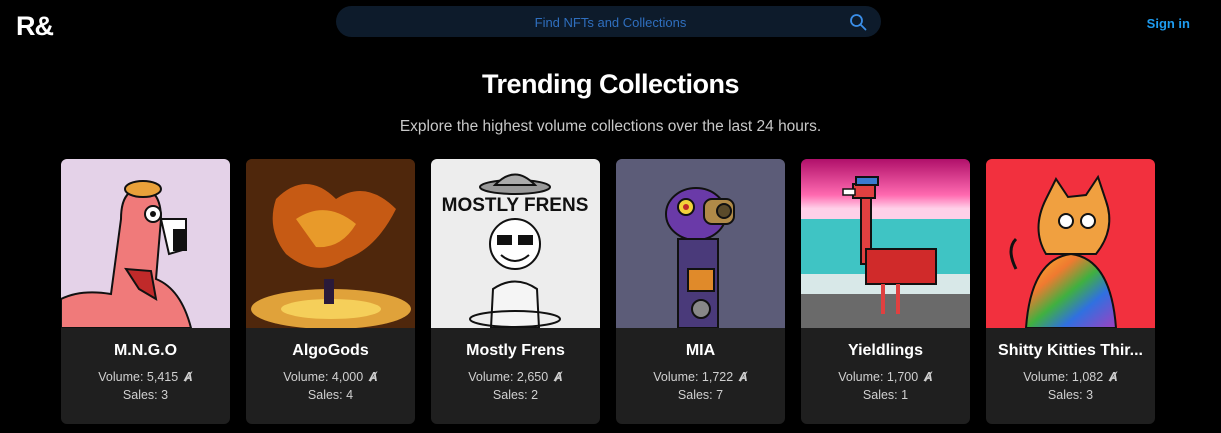  I want to click on collection-sales: Sales: 2, so click(515, 395).